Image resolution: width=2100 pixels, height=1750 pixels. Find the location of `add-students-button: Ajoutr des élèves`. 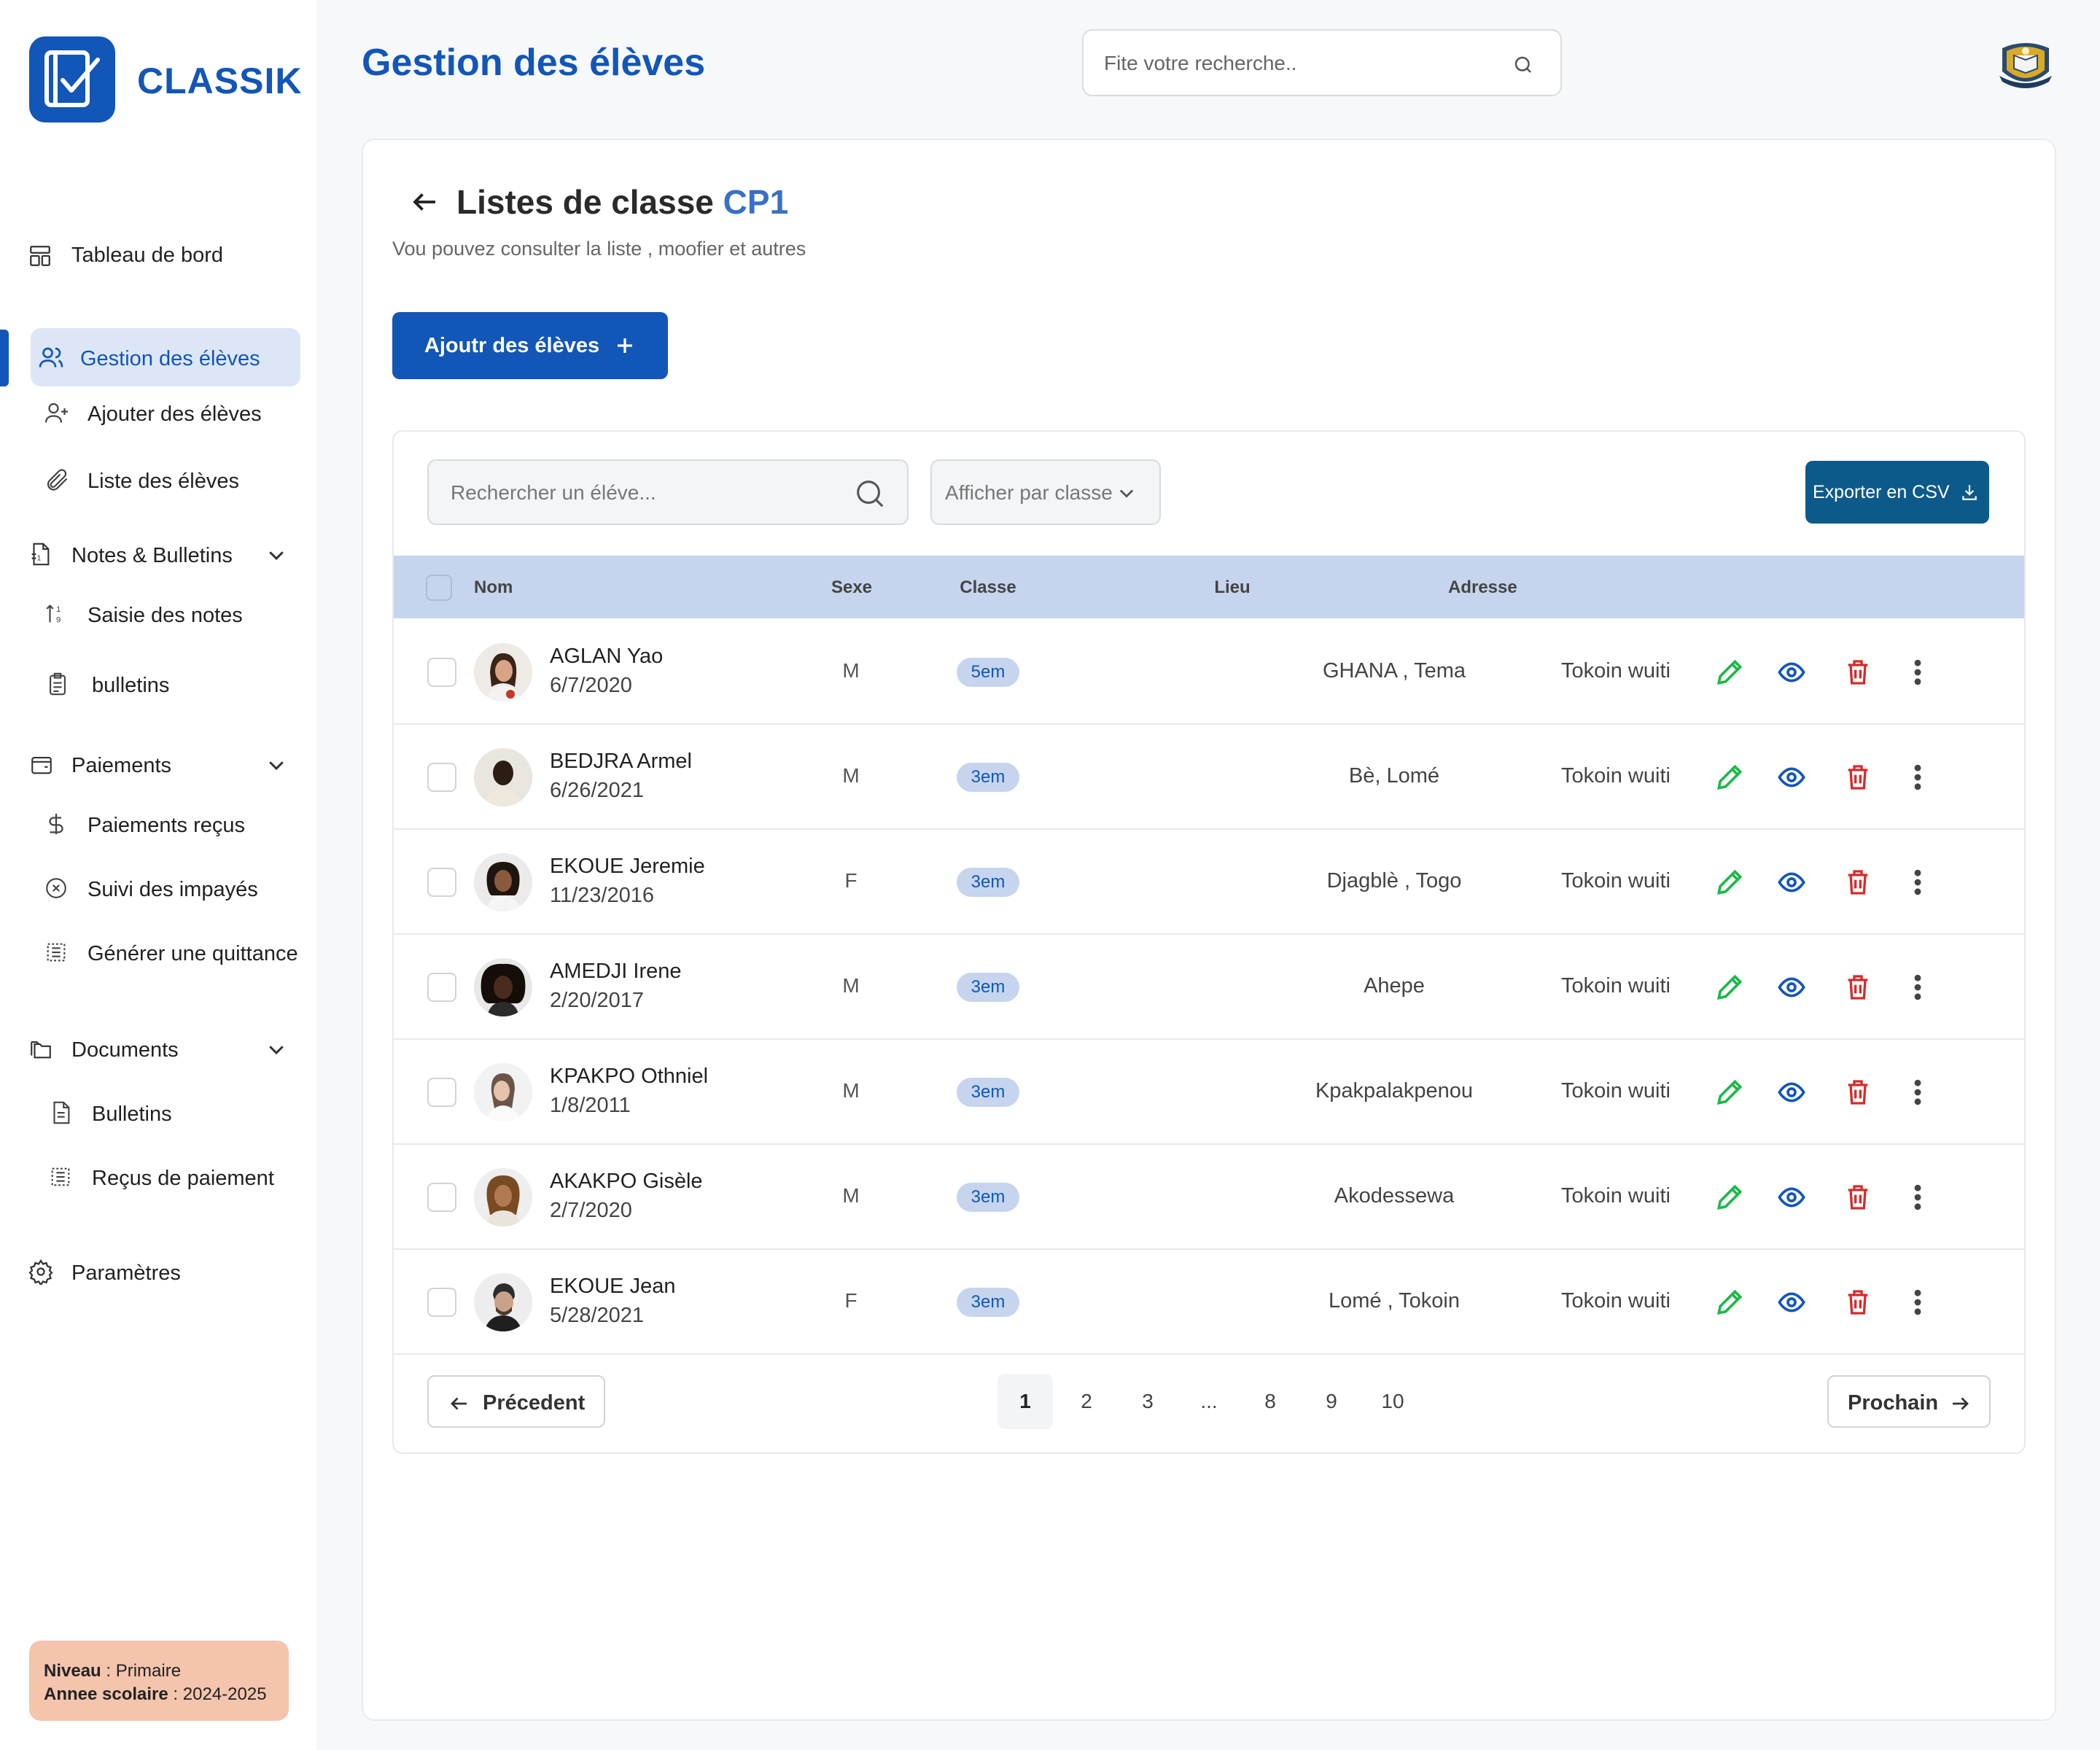

add-students-button: Ajoutr des élèves is located at coordinates (530, 345).